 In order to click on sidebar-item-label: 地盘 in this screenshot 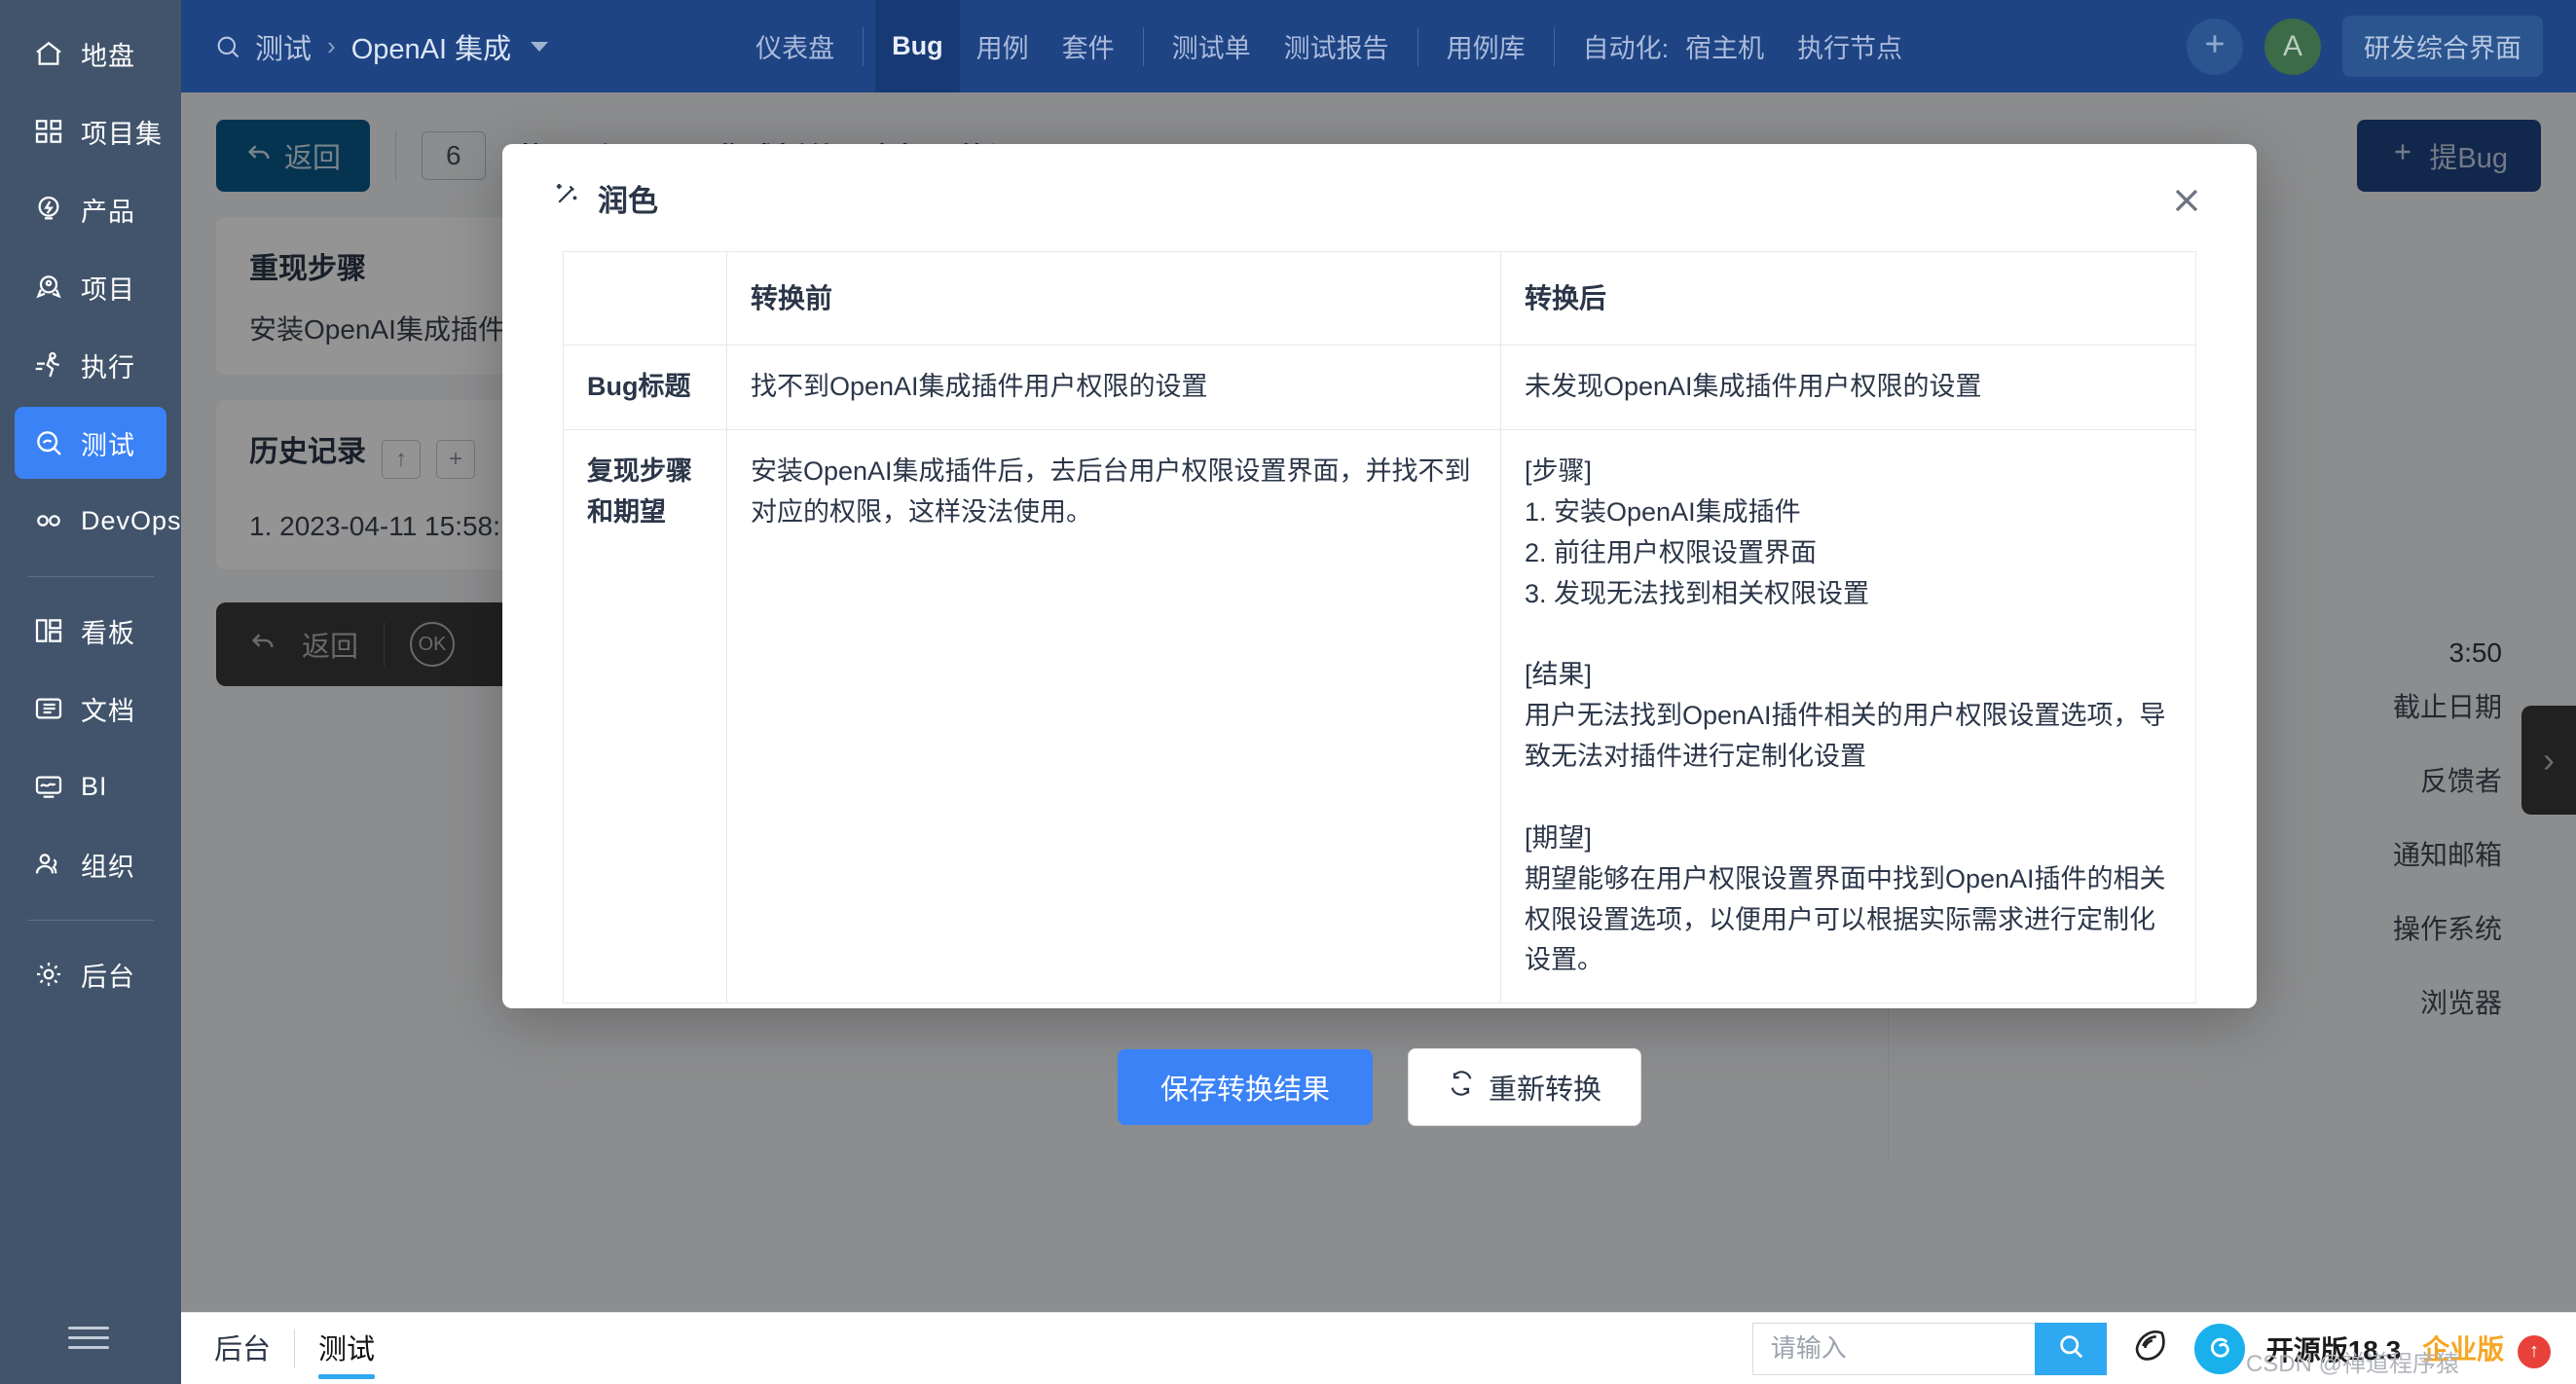, I will do `click(108, 56)`.